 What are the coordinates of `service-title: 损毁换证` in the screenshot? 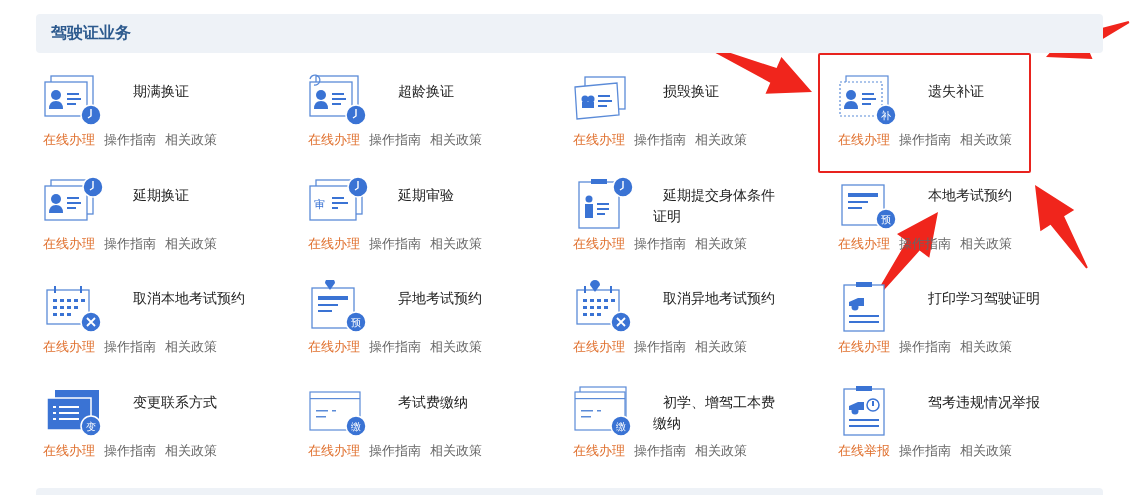 It's located at (691, 91).